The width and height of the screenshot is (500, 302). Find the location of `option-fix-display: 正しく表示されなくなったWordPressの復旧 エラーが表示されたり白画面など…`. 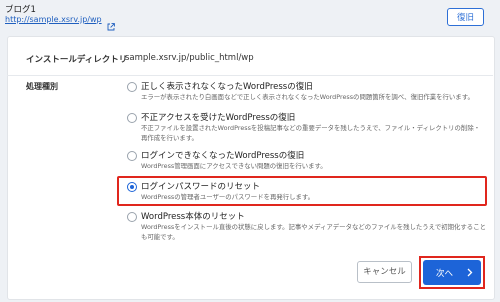

option-fix-display: 正しく表示されなくなったWordPressの復旧 エラーが表示されたり白画面など… is located at coordinates (303, 93).